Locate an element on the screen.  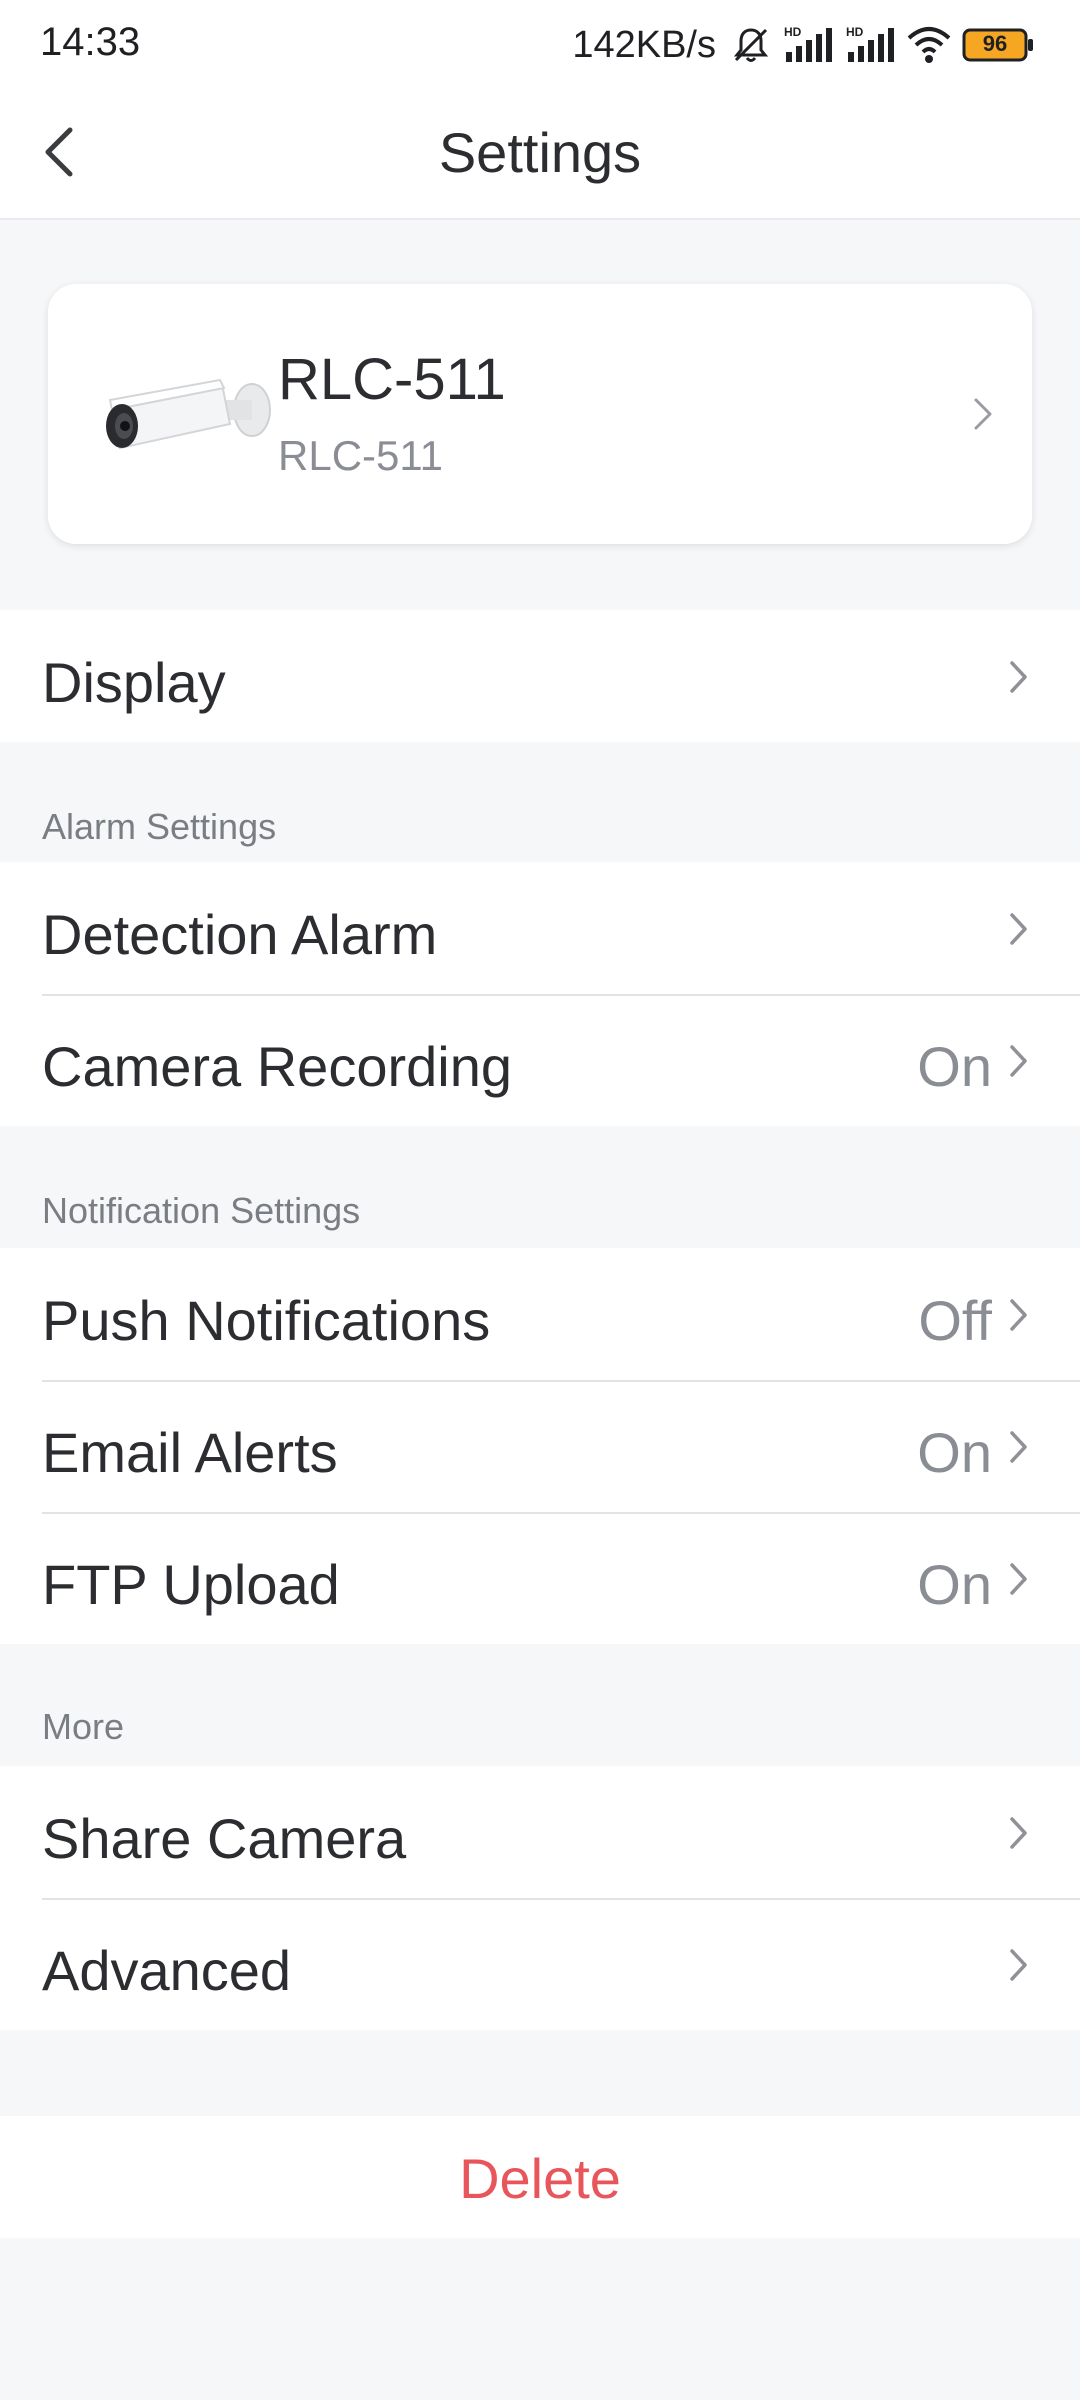
row-label: Share Camera is located at coordinates (224, 1838).